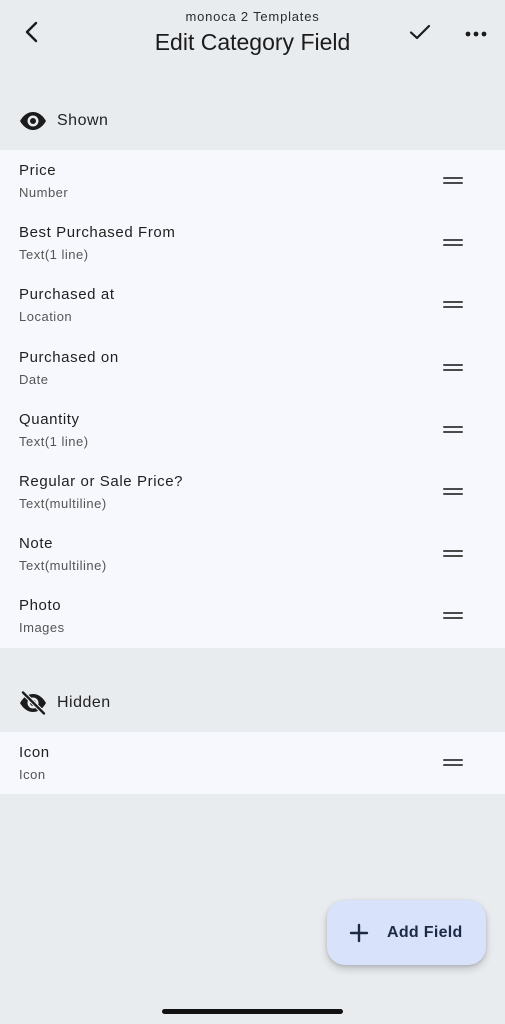 Image resolution: width=505 pixels, height=1024 pixels. What do you see at coordinates (252, 305) in the screenshot?
I see `list-item: Purchased at Location` at bounding box center [252, 305].